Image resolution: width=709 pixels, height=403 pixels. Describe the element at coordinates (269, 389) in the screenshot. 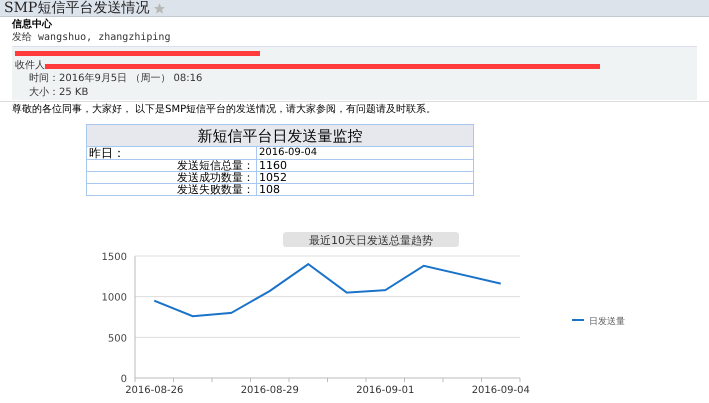

I see `x-tick-label: 2016-08-29` at that location.